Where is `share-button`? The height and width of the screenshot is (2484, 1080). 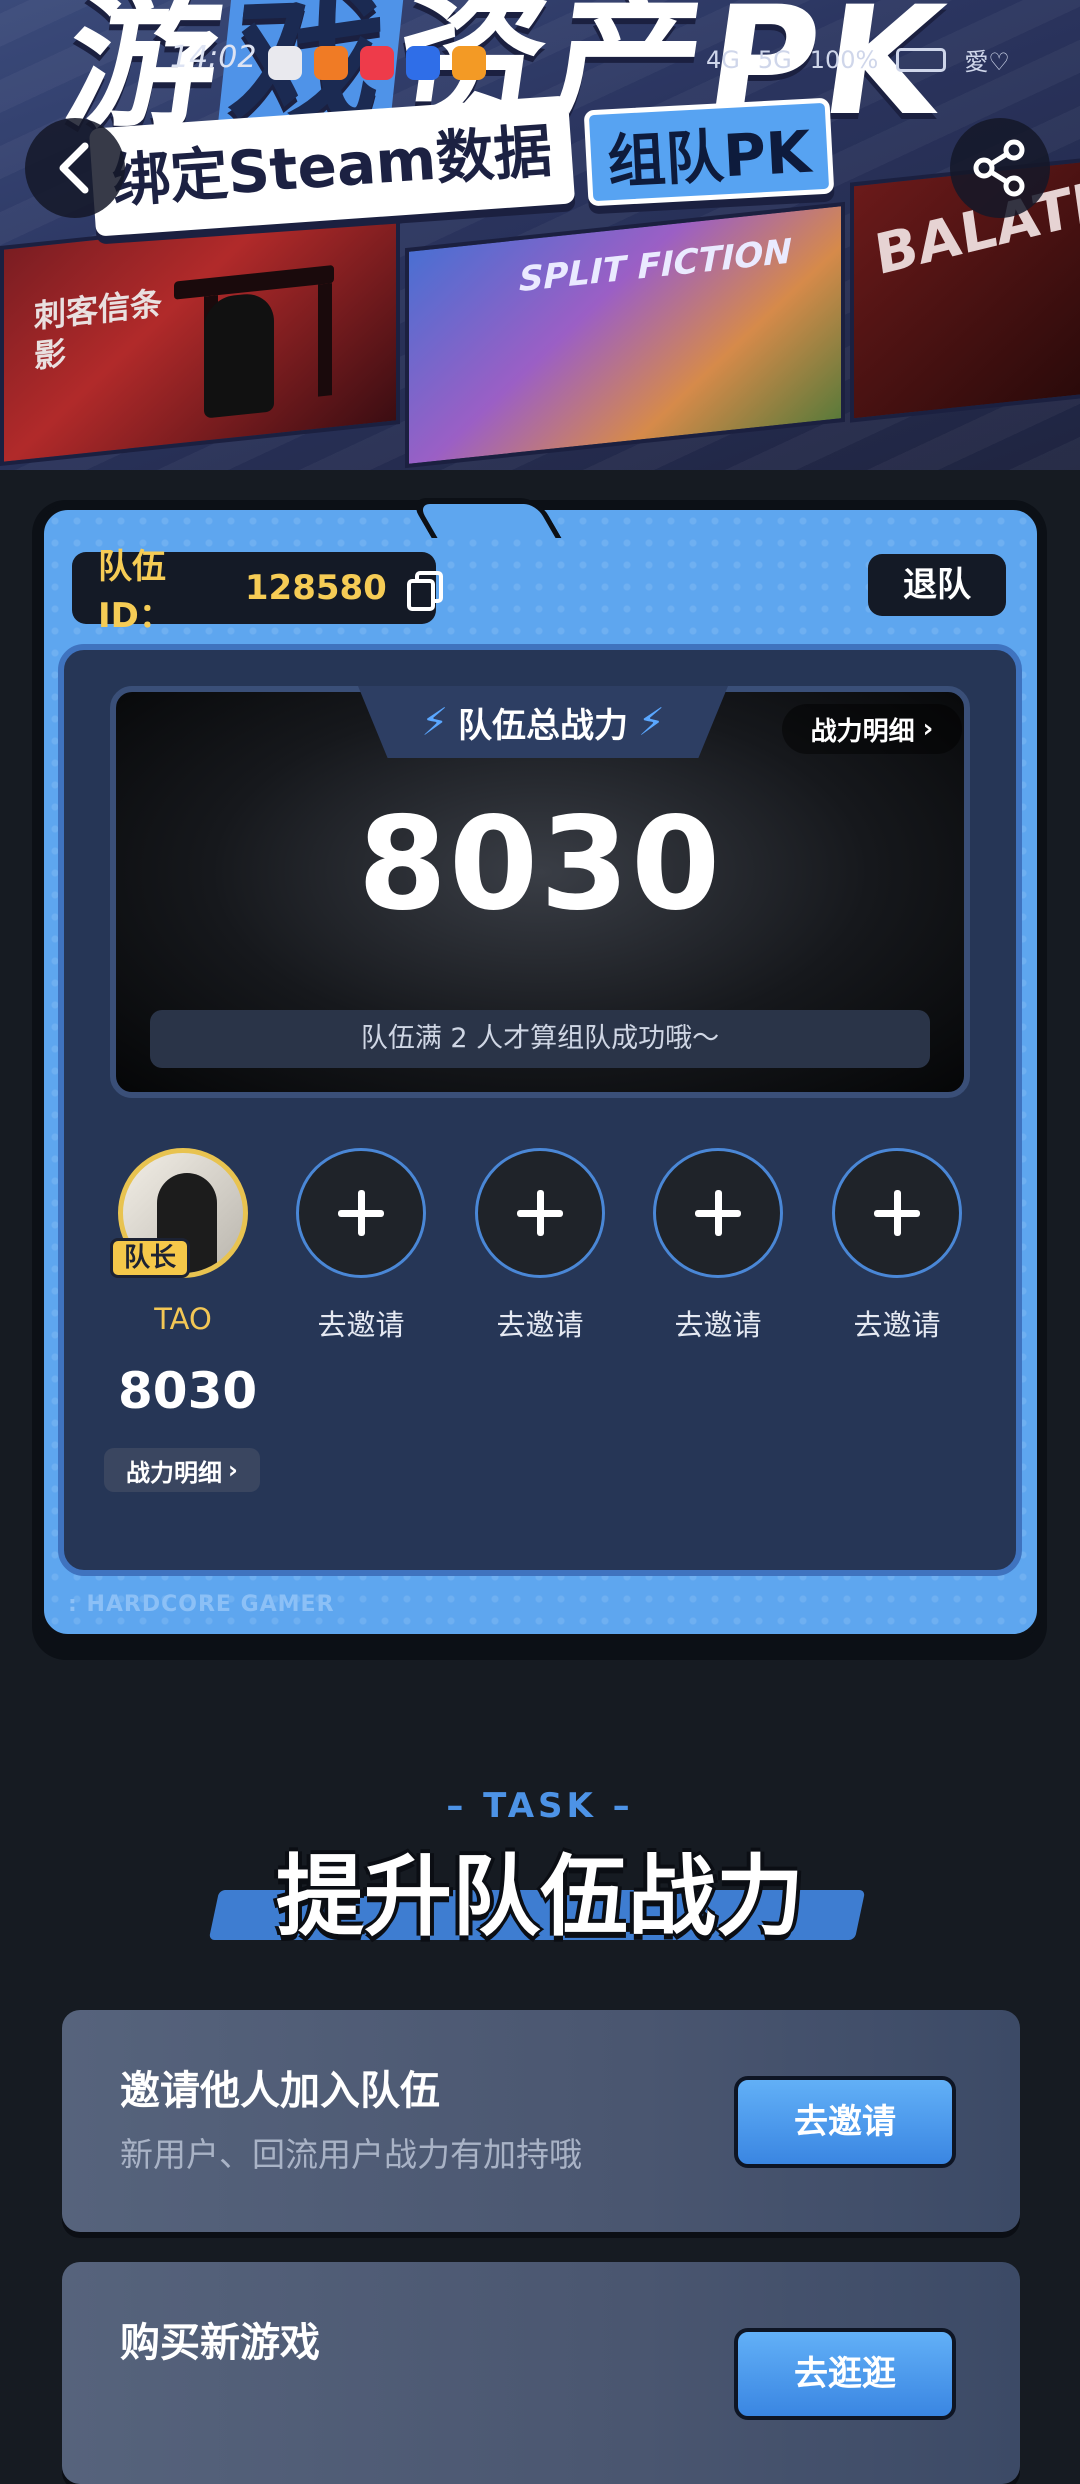
share-button is located at coordinates (1000, 168).